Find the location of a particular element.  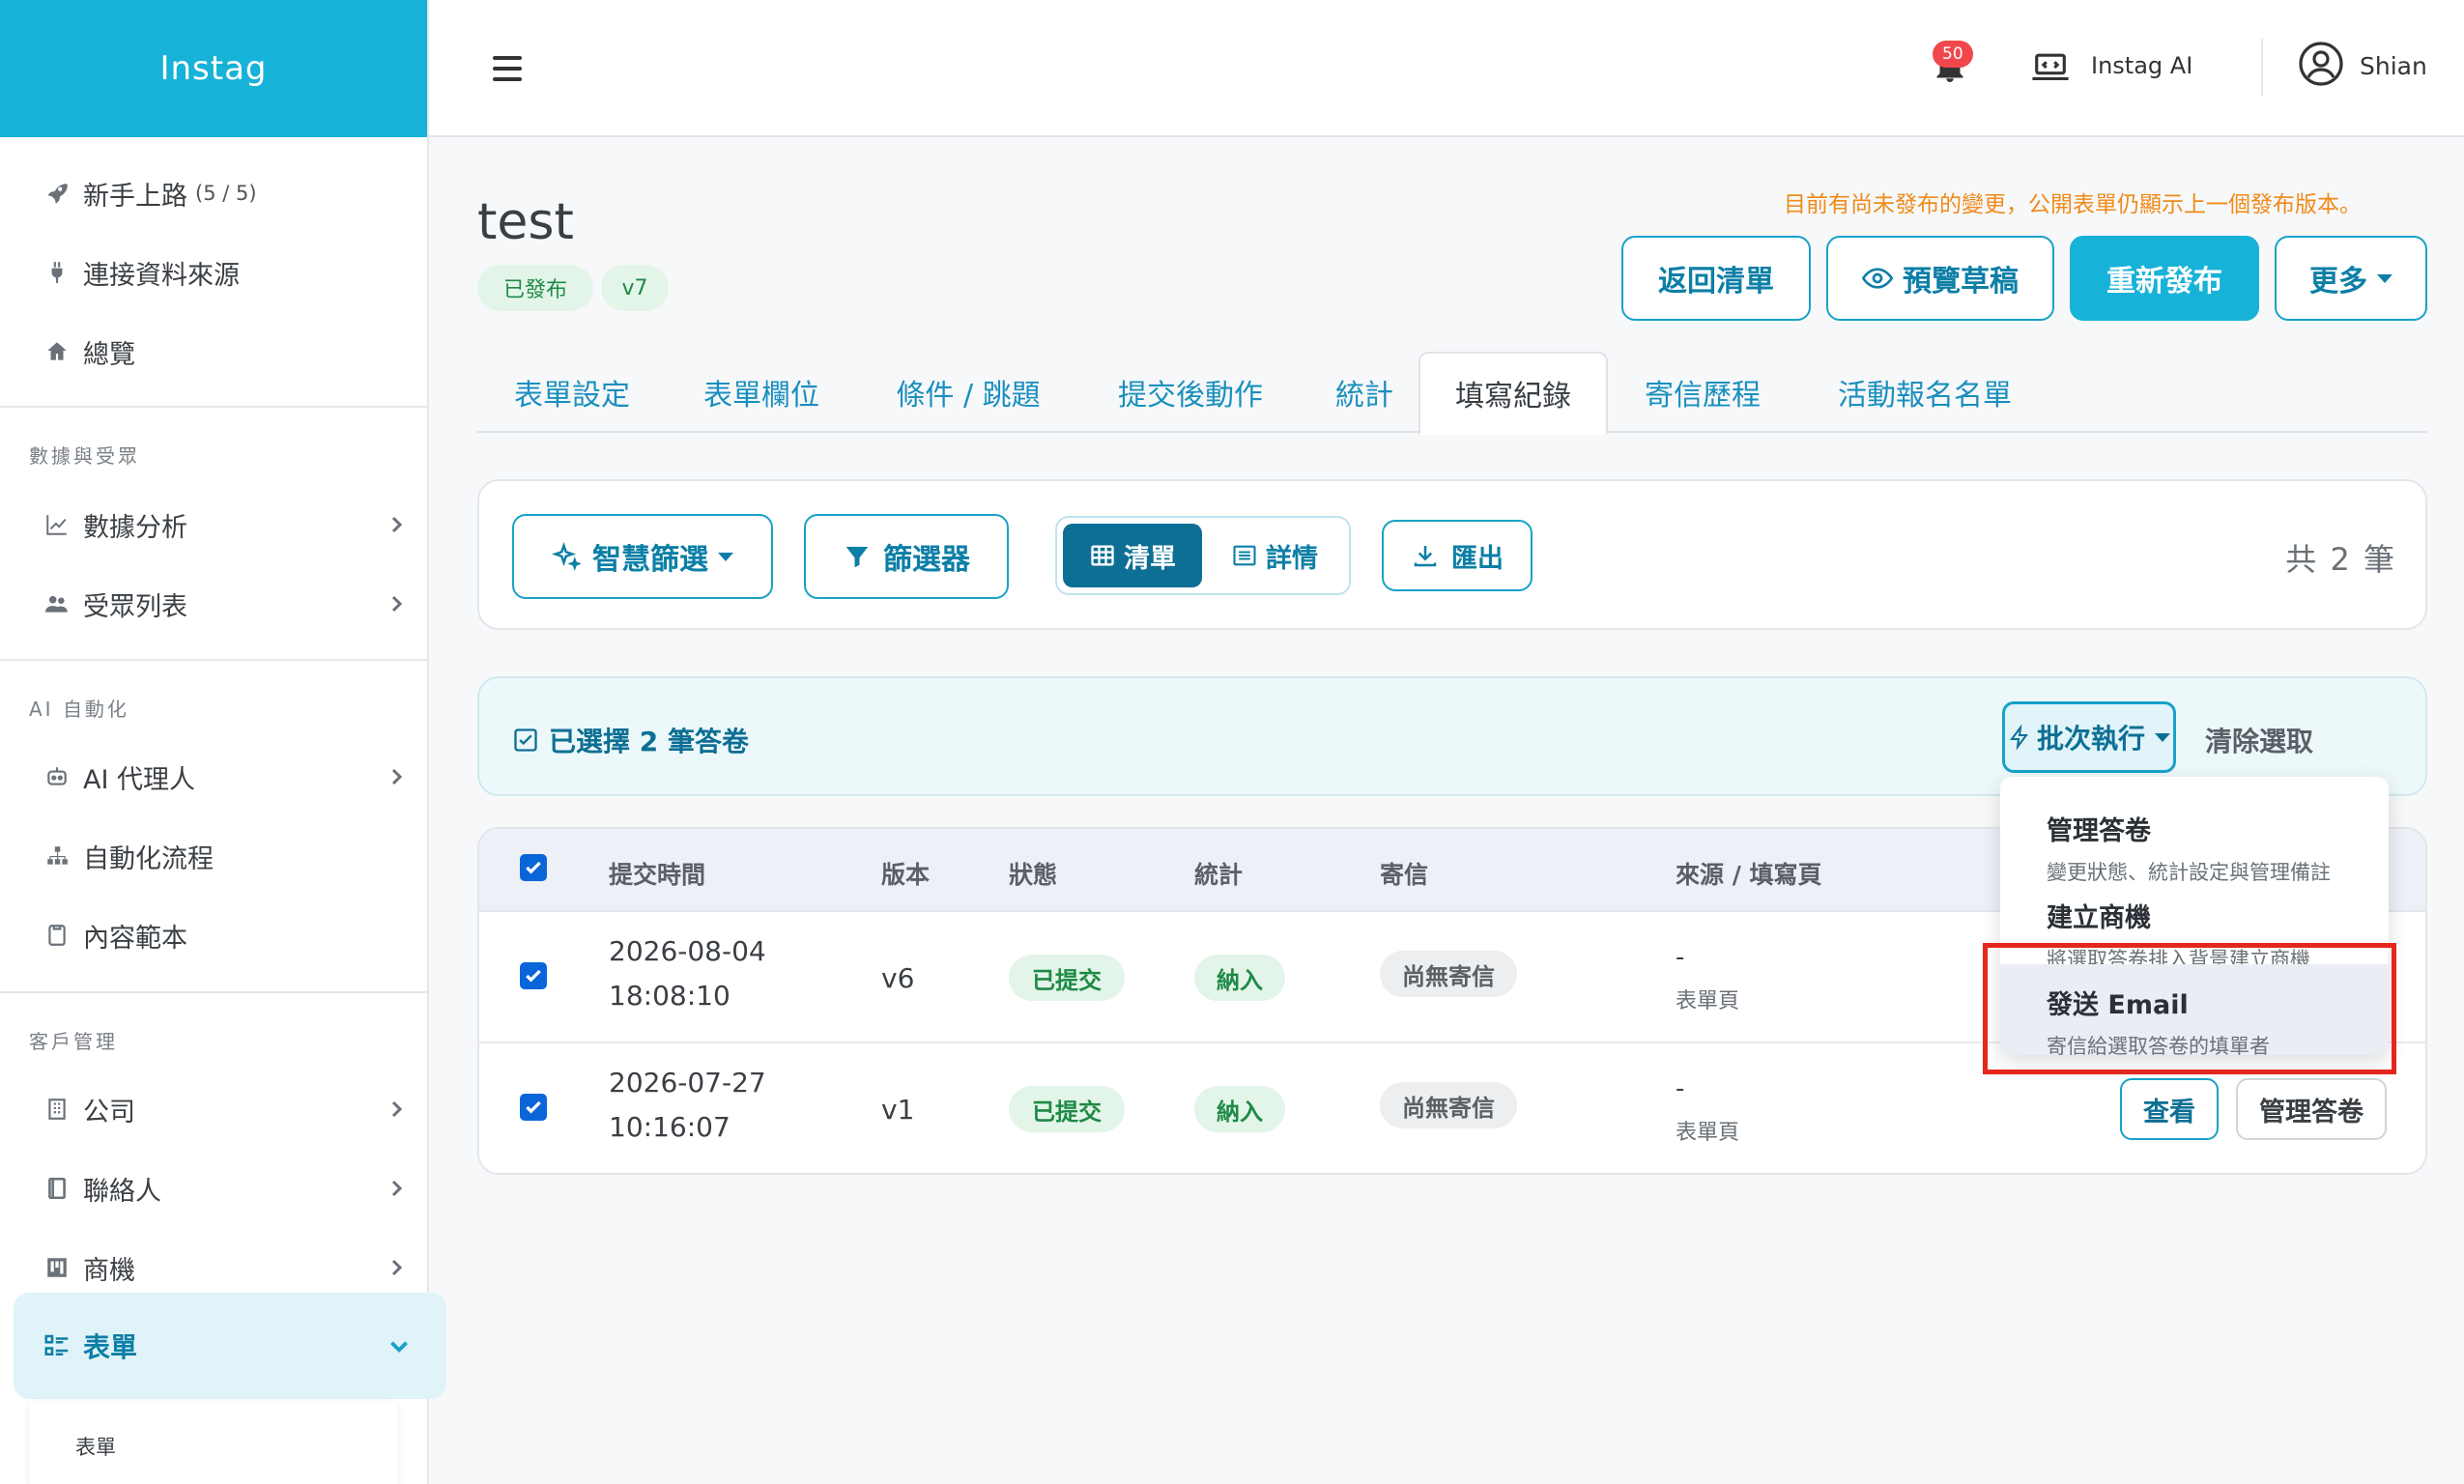

sidebar-item-templates: 內容範本 is located at coordinates (214, 936).